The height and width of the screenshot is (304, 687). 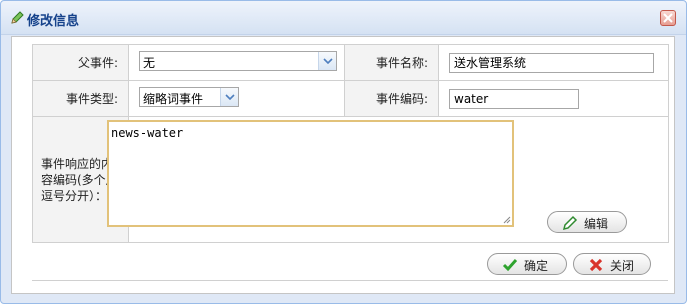 I want to click on dialog-close-button, so click(x=668, y=18).